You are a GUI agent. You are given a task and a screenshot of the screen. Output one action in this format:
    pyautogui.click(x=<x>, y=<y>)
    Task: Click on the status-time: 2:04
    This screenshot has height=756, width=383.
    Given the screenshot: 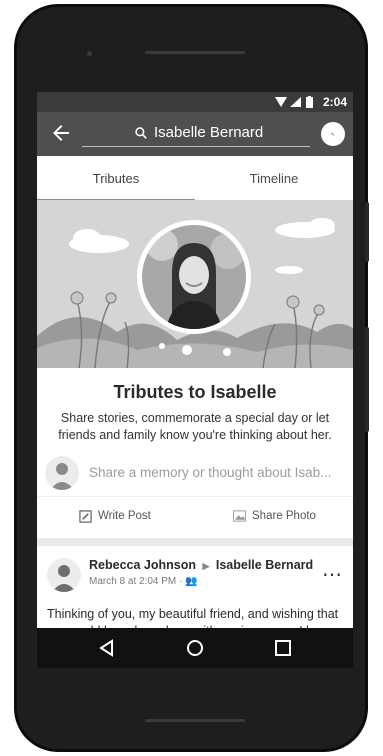 What is the action you would take?
    pyautogui.click(x=334, y=102)
    